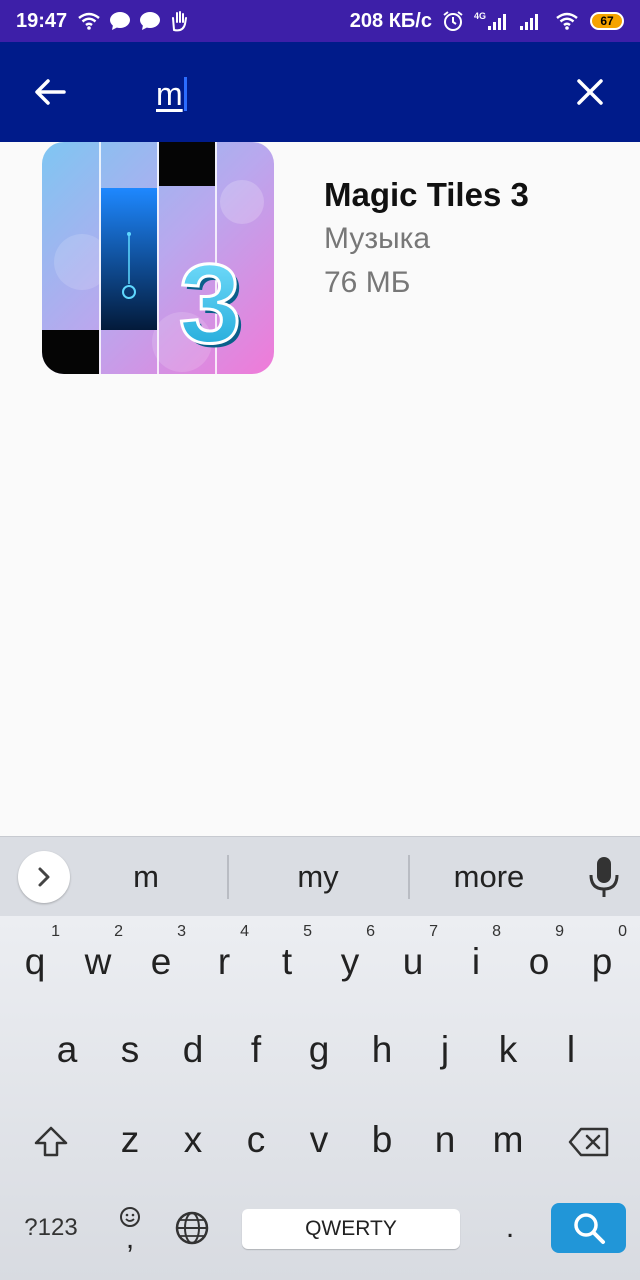  What do you see at coordinates (130, 1050) in the screenshot?
I see `key-s: s` at bounding box center [130, 1050].